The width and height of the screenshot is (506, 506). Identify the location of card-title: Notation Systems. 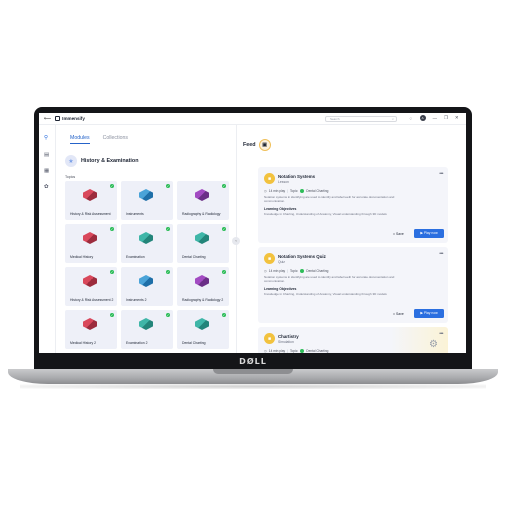
(297, 176).